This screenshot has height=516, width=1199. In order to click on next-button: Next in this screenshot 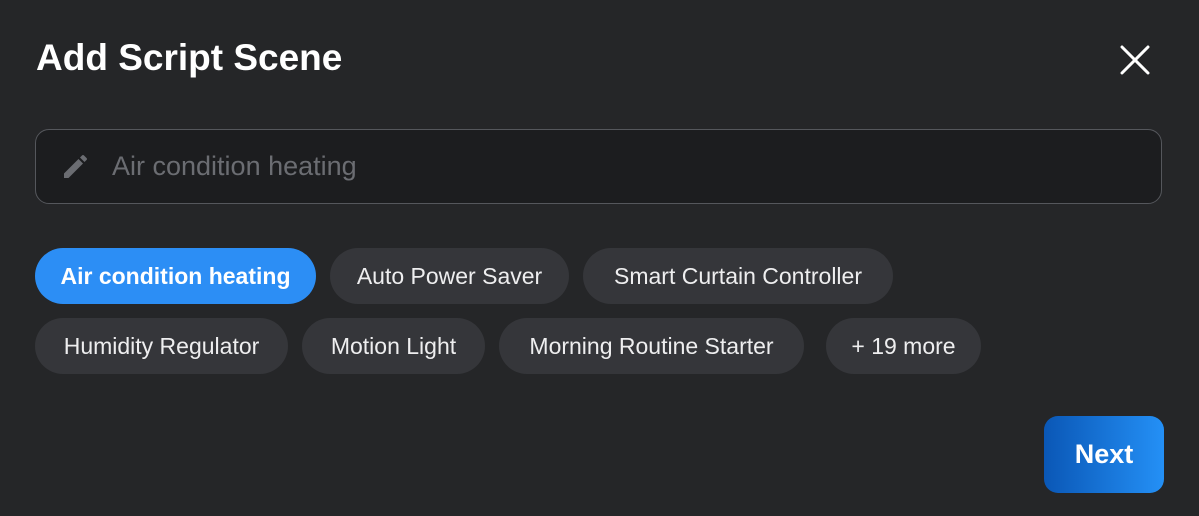, I will do `click(1104, 454)`.